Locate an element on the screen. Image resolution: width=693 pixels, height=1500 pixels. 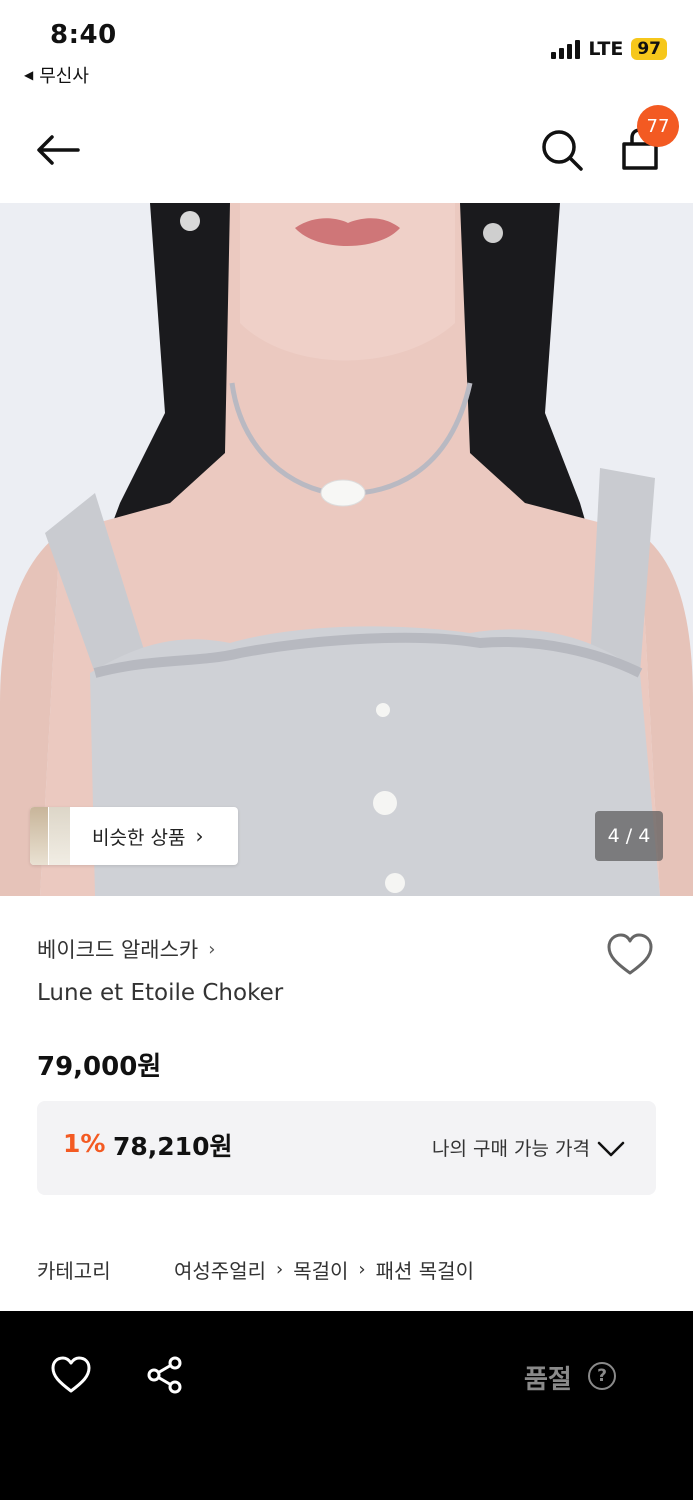
image-page-counter: 4 / 4 is located at coordinates (629, 836).